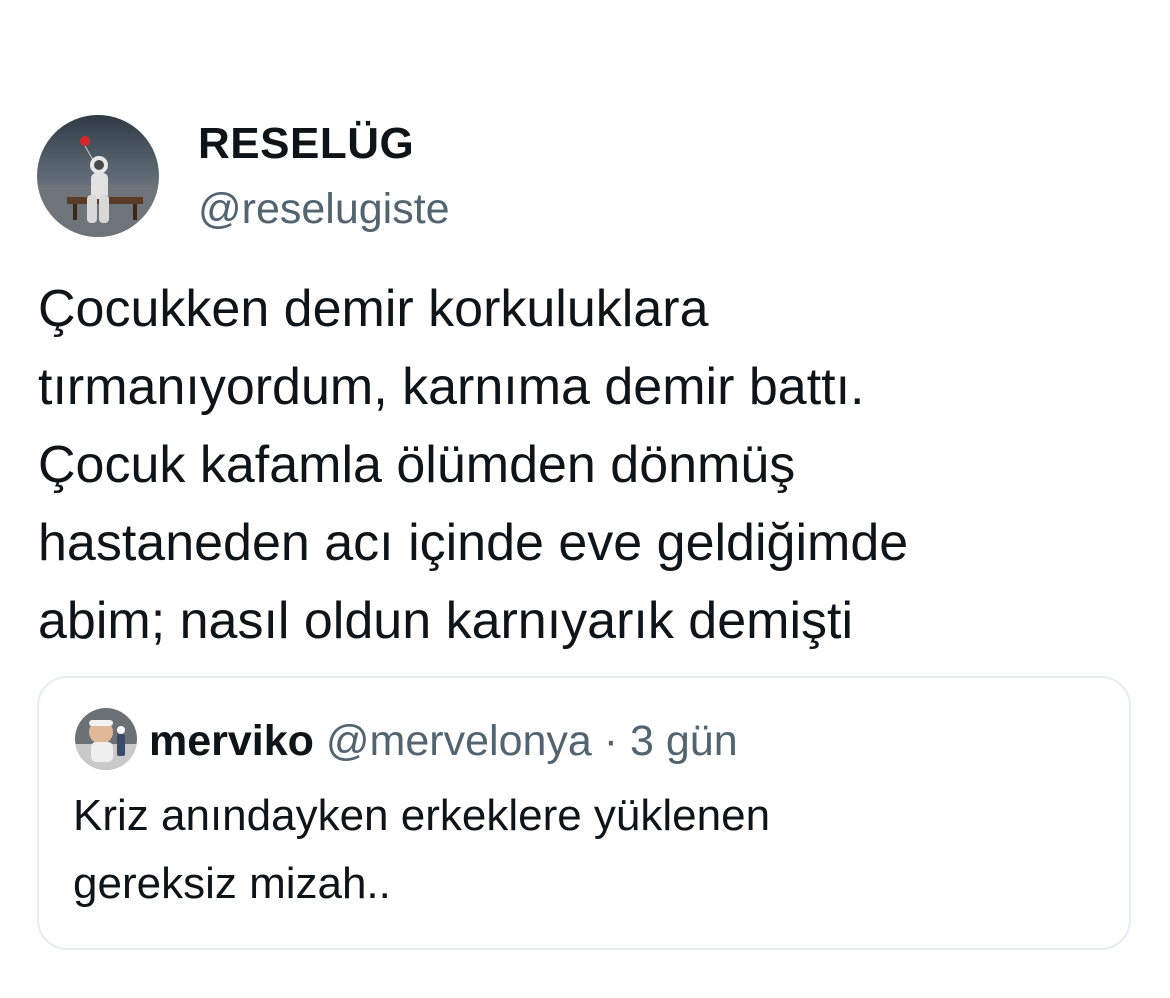 The height and width of the screenshot is (998, 1170). I want to click on tweet-text-line: Çocuk kafamla ölümden dönmüş, so click(417, 465).